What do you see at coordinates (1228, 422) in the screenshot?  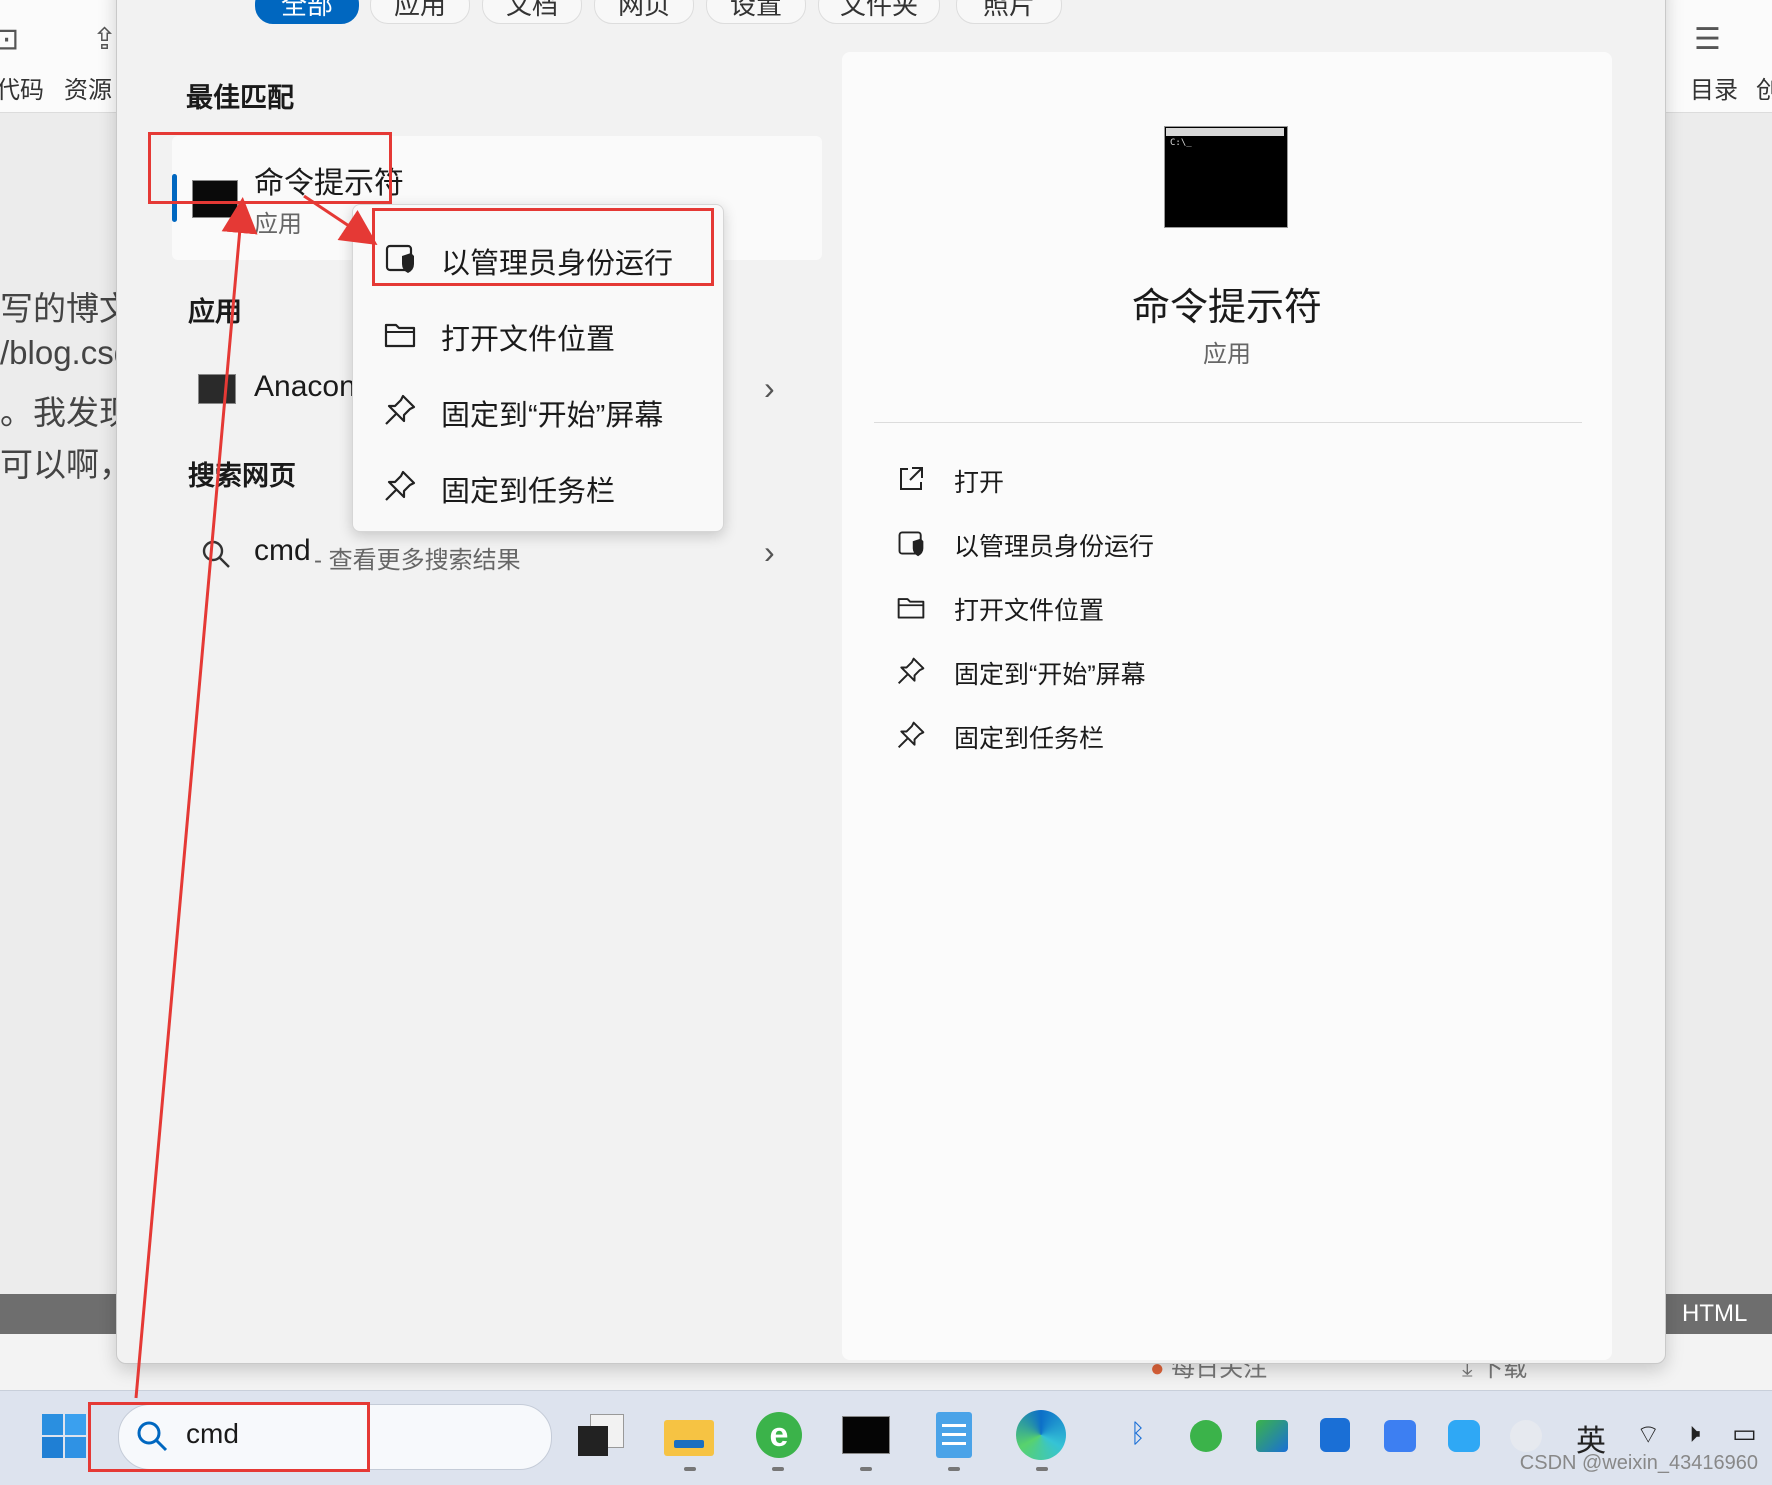 I see `divider` at bounding box center [1228, 422].